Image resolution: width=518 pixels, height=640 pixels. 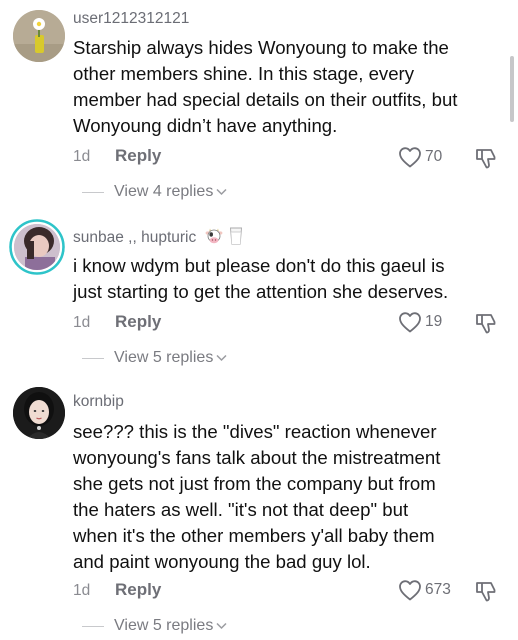 I want to click on view-replies-label: View 4 replies, so click(x=164, y=191).